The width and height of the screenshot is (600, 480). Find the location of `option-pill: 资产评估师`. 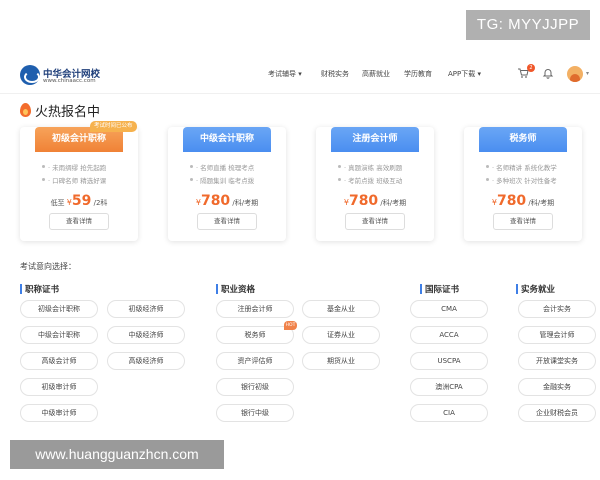

option-pill: 资产评估师 is located at coordinates (255, 361).